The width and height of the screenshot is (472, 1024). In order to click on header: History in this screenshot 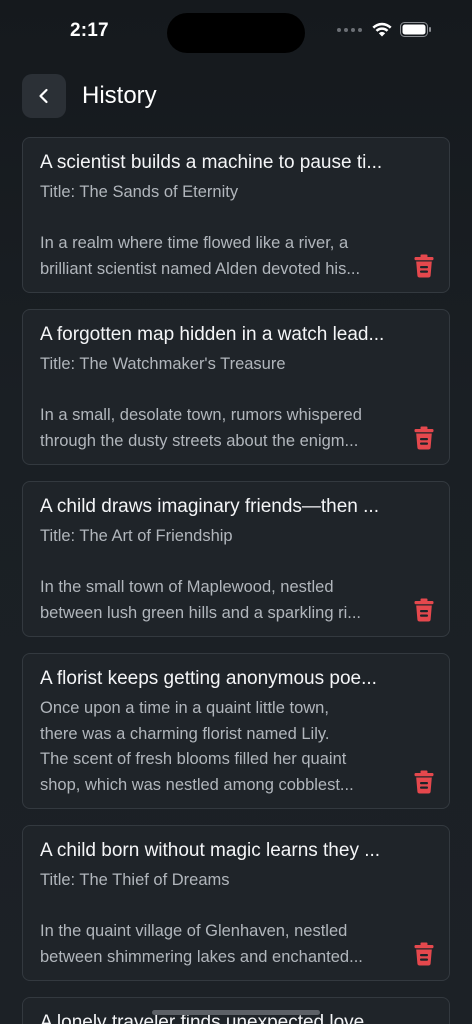, I will do `click(236, 96)`.